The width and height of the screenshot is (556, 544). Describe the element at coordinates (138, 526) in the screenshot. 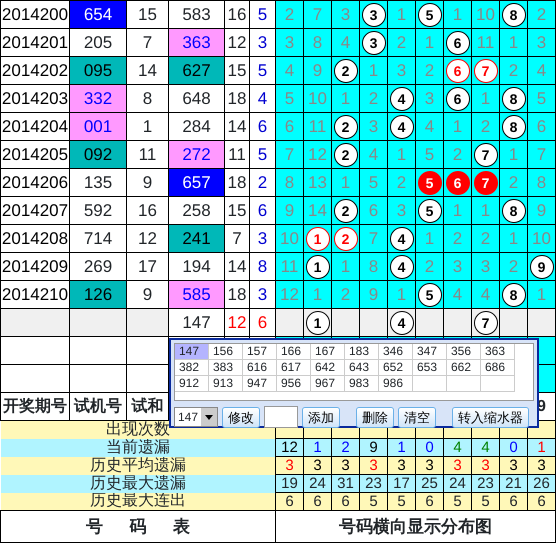

I see `footer-title: 号 码 表` at that location.